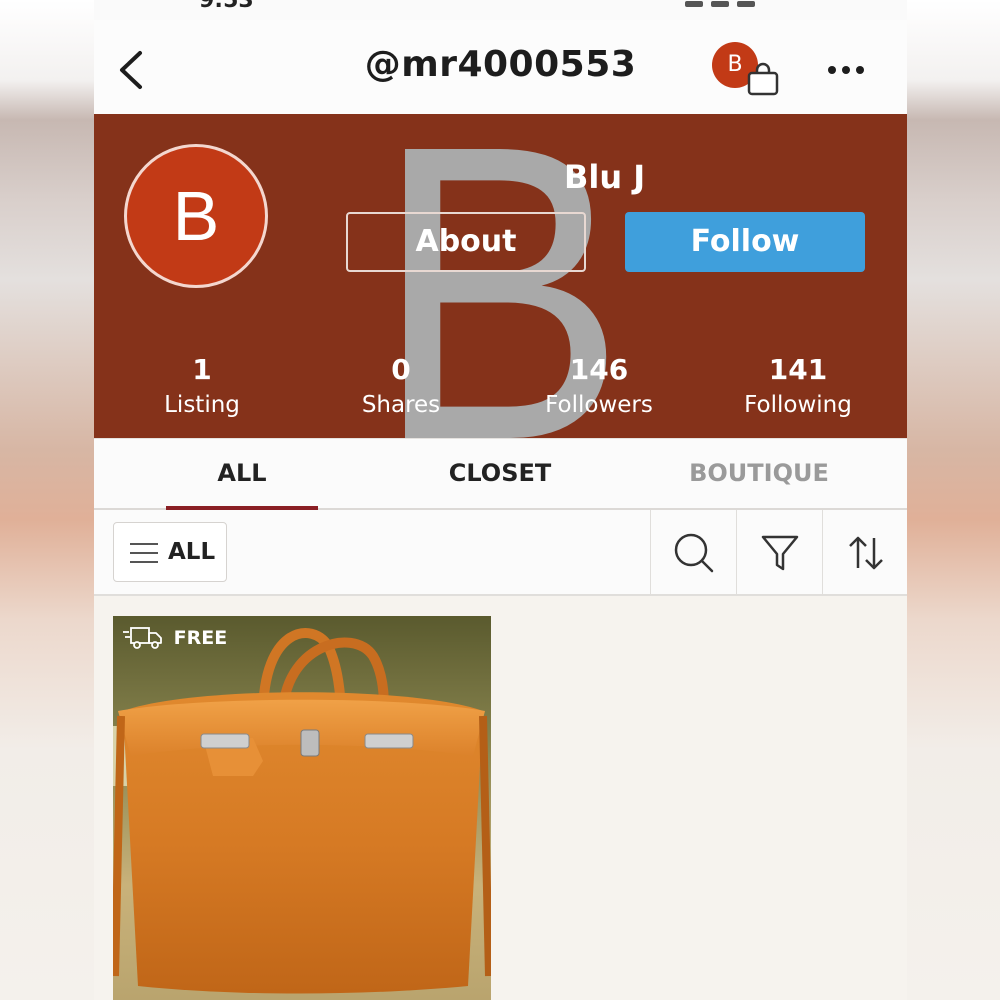  Describe the element at coordinates (202, 387) in the screenshot. I see `stat-listings: 1 Listing` at that location.